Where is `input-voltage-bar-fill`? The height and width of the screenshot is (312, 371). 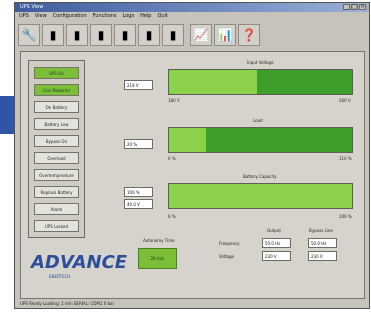
input-voltage-bar-fill is located at coordinates (213, 82).